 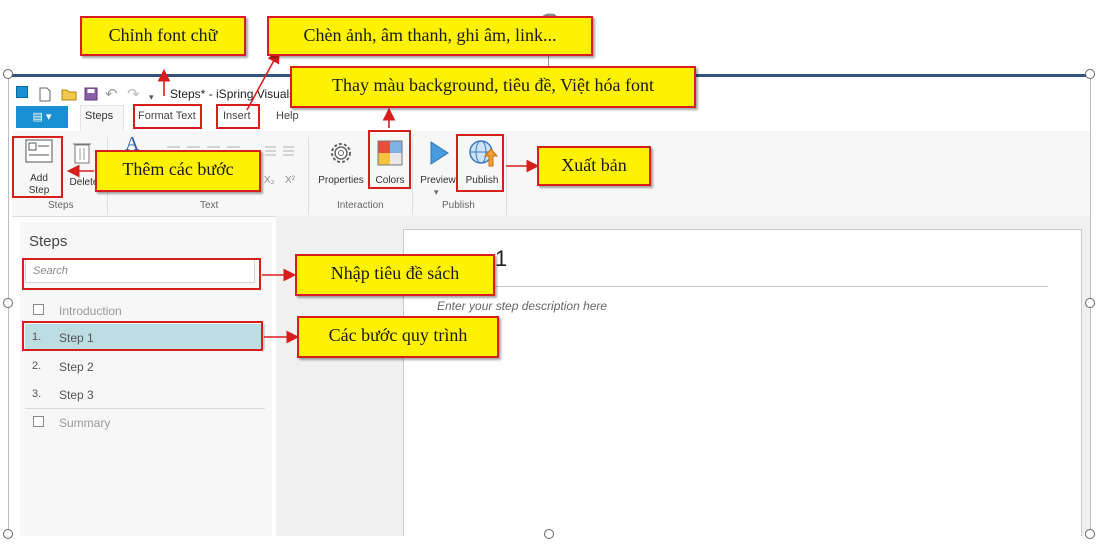 What do you see at coordinates (178, 171) in the screenshot?
I see `callout-add-steps: Thêm các bước` at bounding box center [178, 171].